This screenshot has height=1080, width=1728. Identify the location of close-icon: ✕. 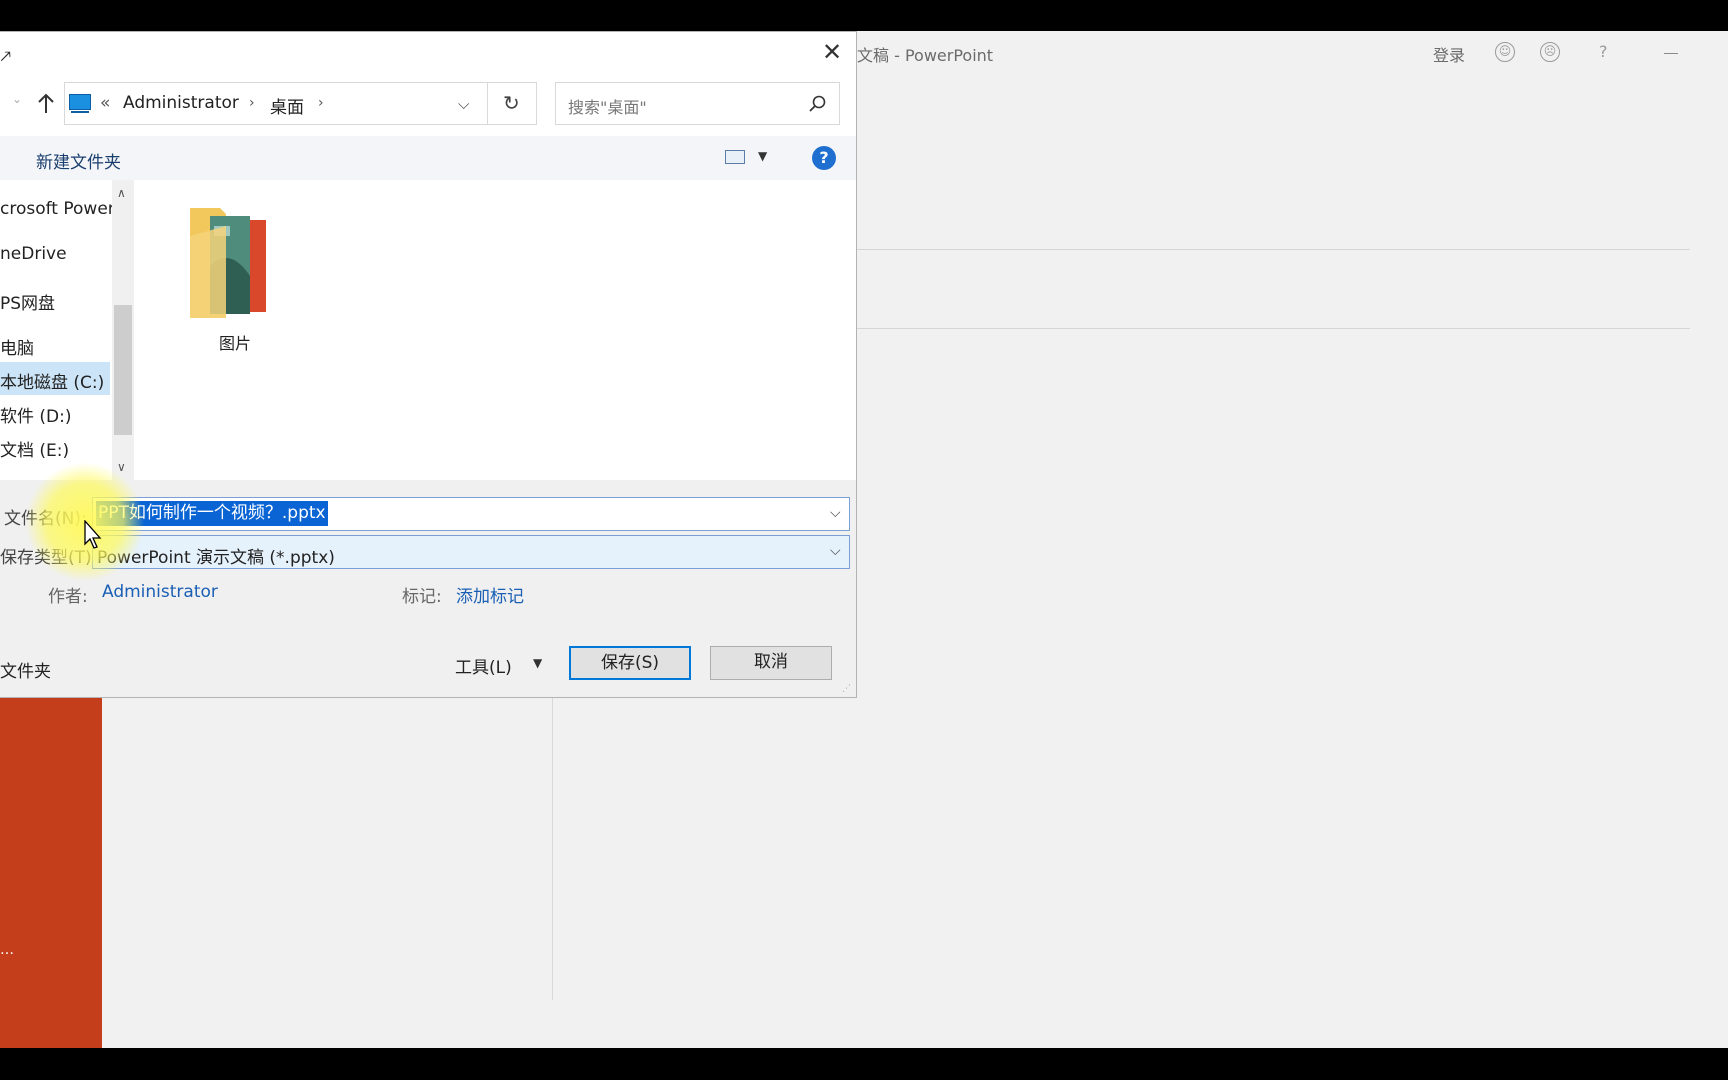
(832, 52).